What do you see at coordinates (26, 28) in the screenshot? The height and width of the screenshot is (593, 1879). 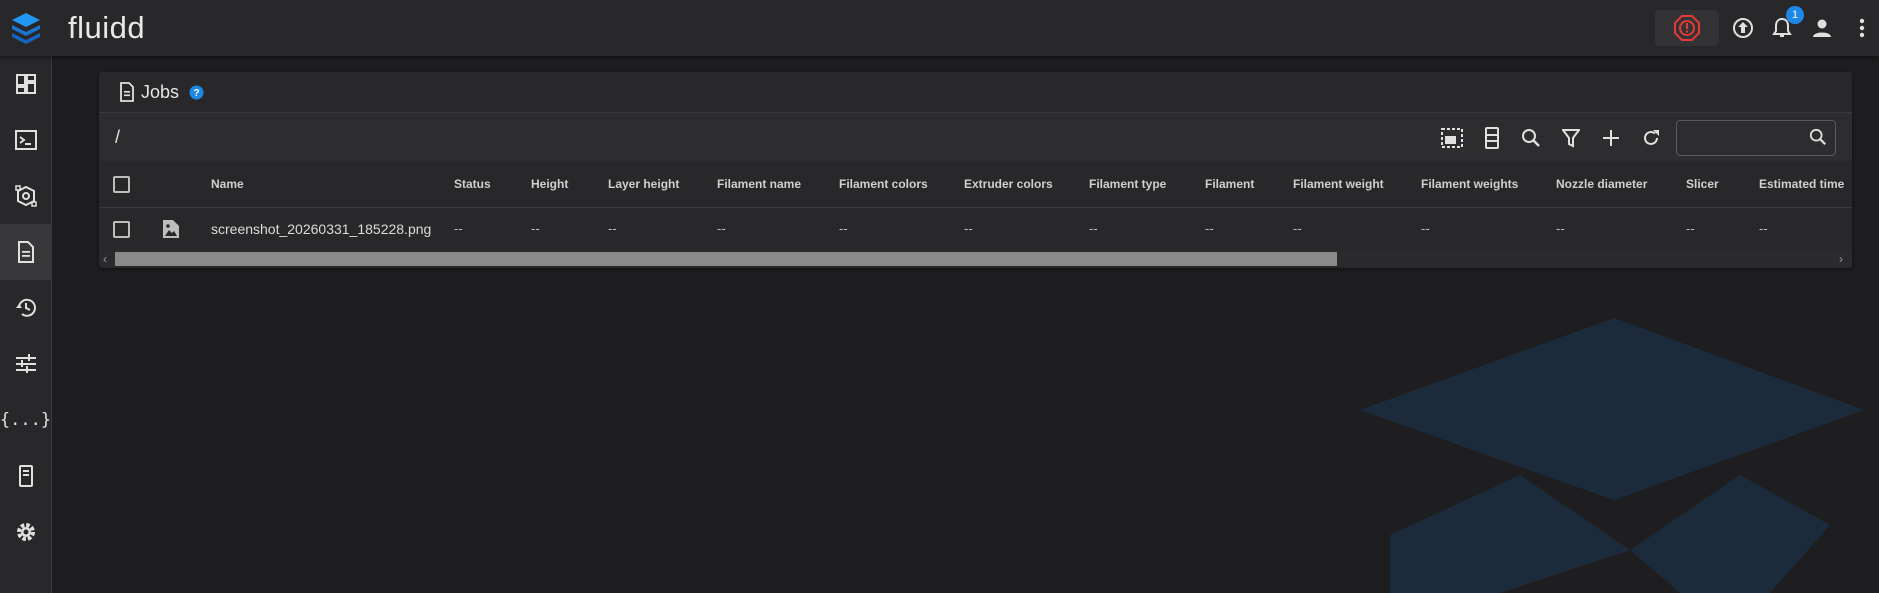 I see `fluidd-logo-icon` at bounding box center [26, 28].